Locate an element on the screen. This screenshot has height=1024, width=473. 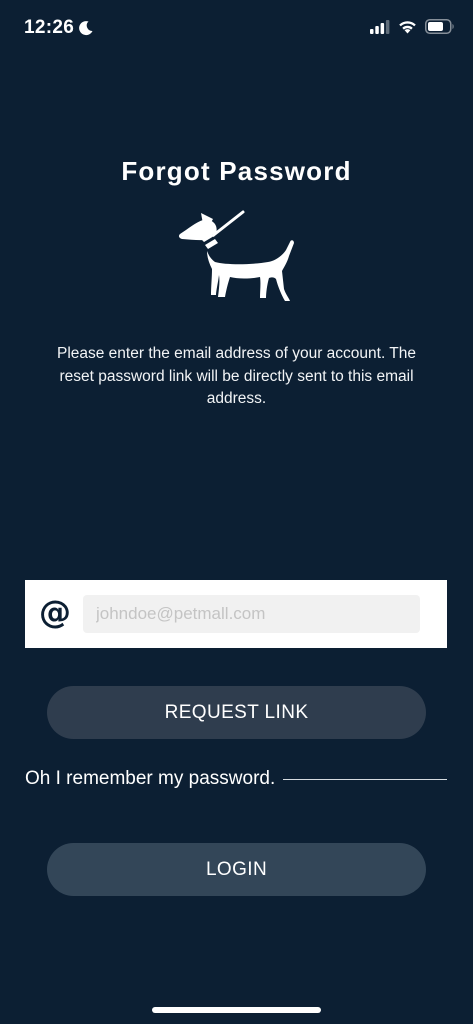
cellular-signal-icon is located at coordinates (380, 26).